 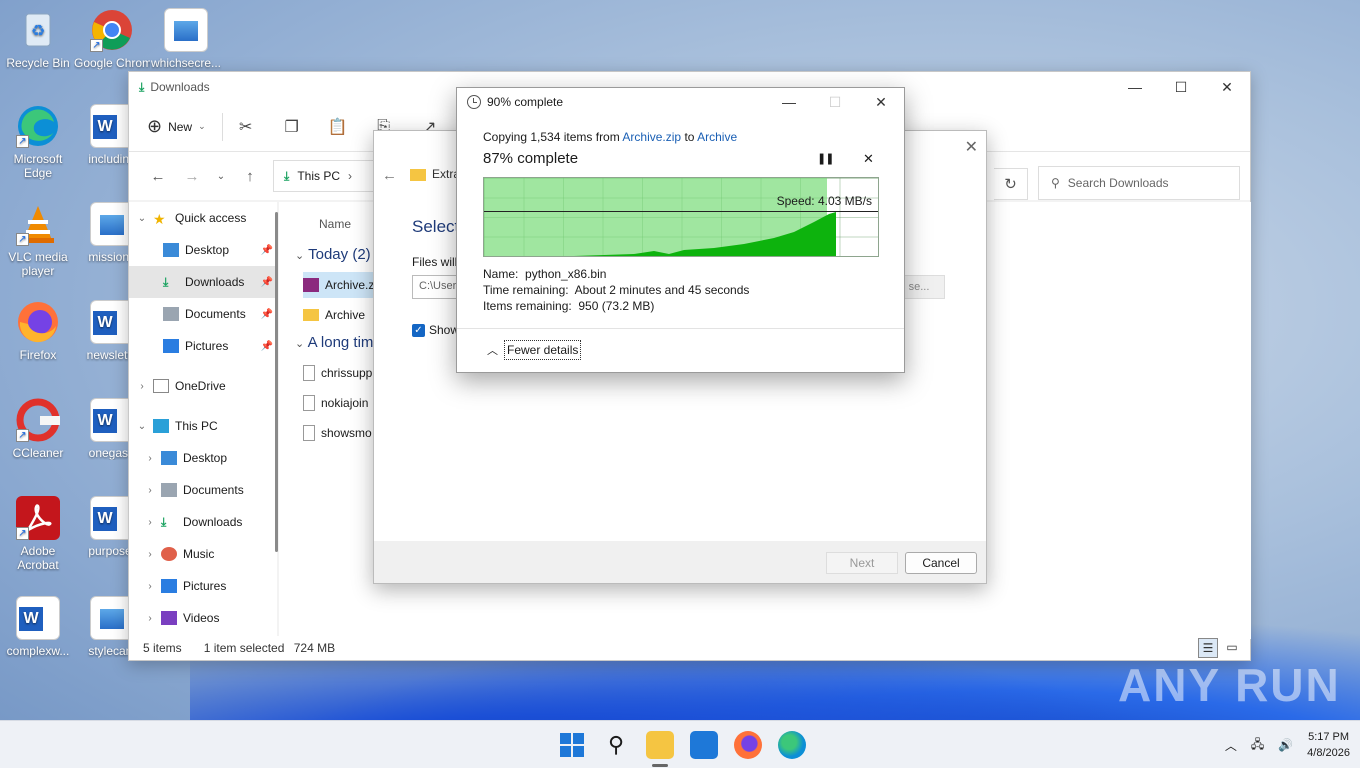 What do you see at coordinates (203, 586) in the screenshot?
I see `nav-pictures: › Pictures` at bounding box center [203, 586].